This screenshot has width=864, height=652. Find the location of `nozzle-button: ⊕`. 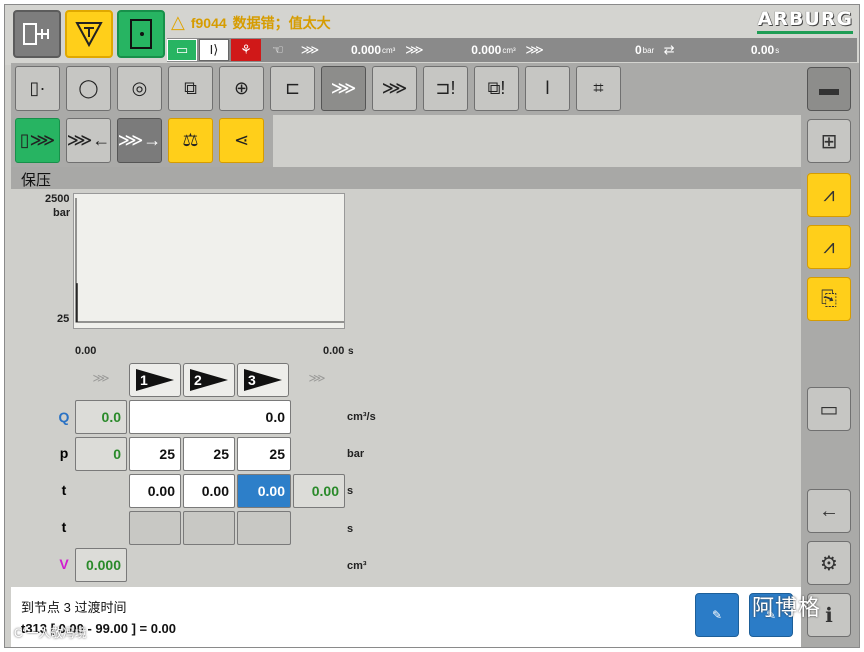

nozzle-button: ⊕ is located at coordinates (241, 88).